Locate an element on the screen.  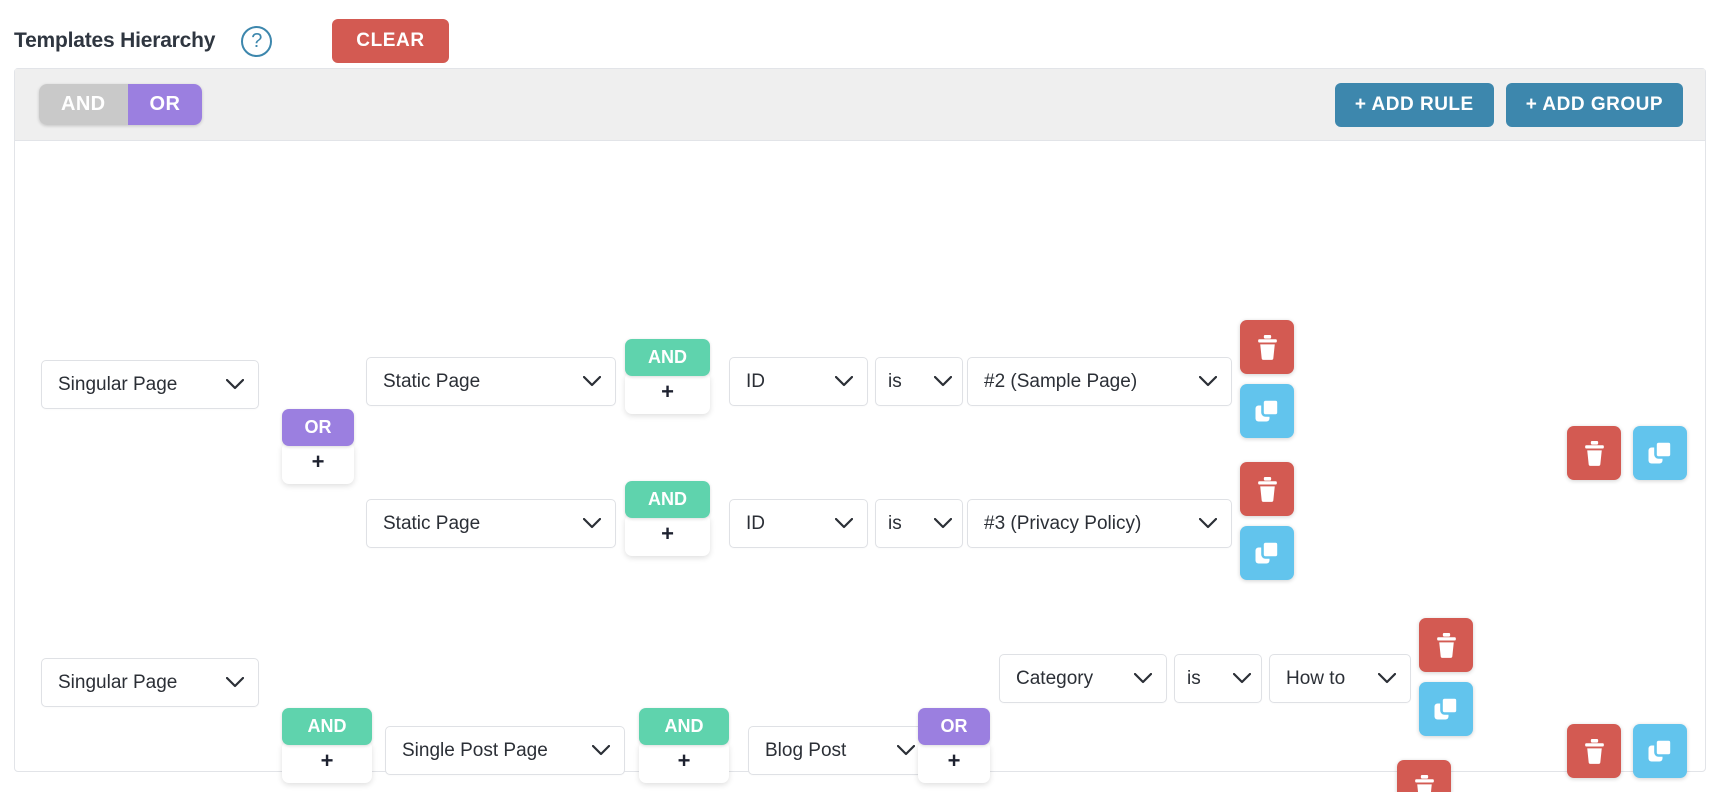
group2-second-conjunction-chip: AND is located at coordinates (684, 726).